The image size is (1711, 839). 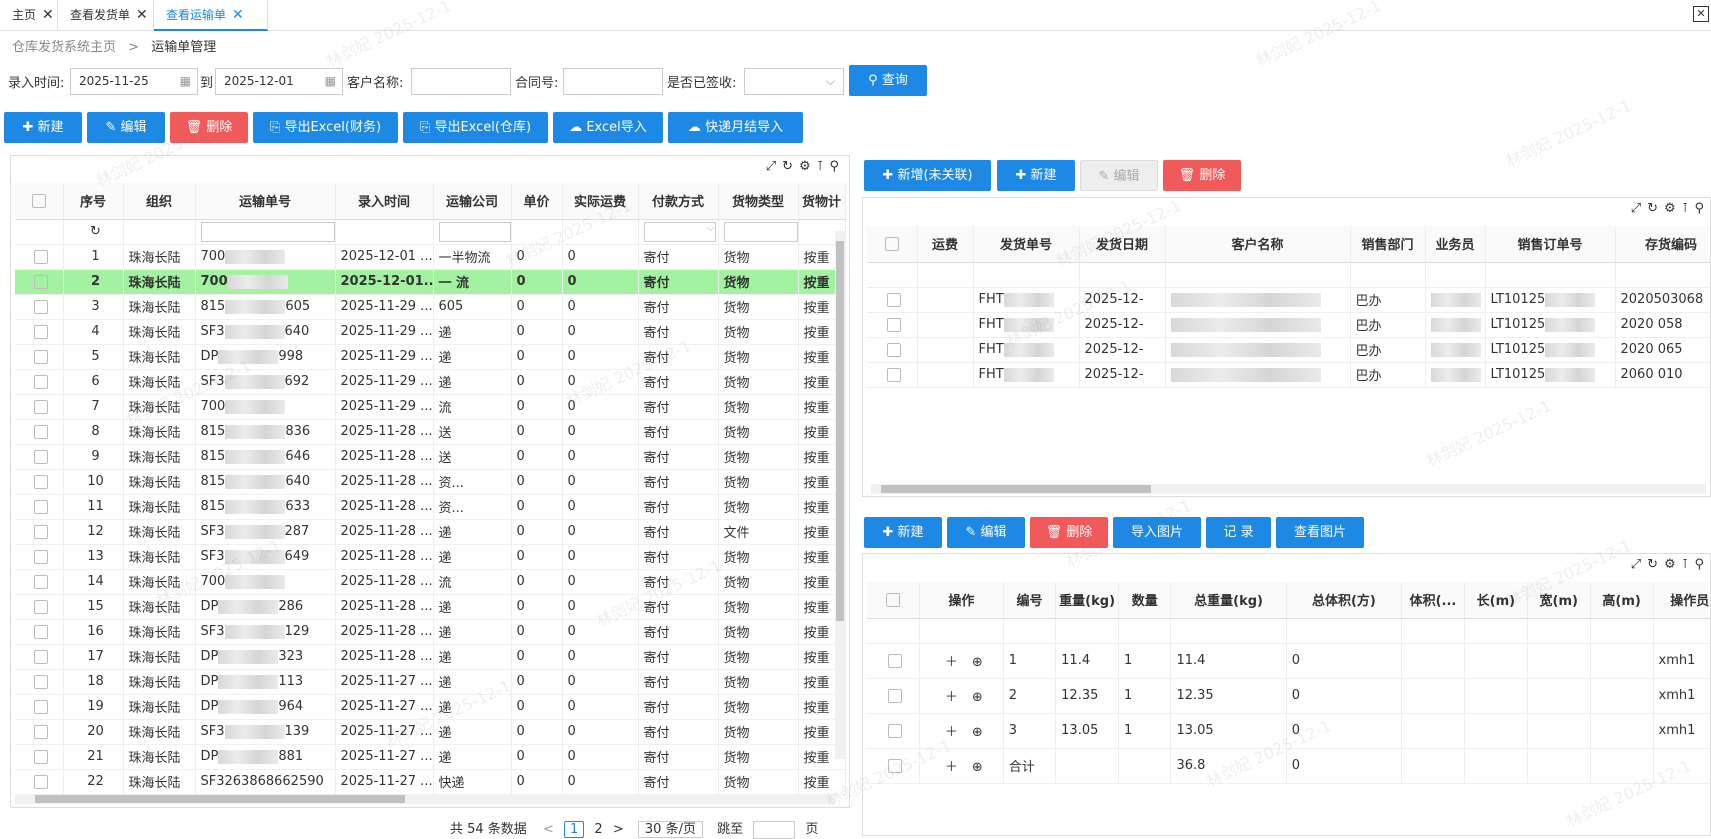 I want to click on tab-home: 主页 ✕, so click(x=29, y=15).